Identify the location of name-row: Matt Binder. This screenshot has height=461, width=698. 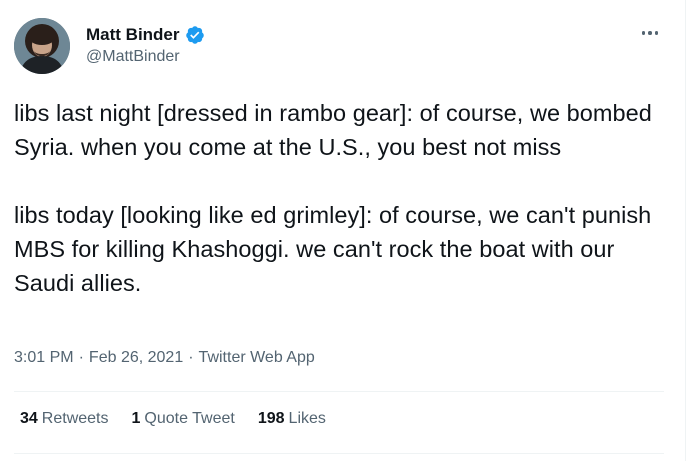
(145, 35).